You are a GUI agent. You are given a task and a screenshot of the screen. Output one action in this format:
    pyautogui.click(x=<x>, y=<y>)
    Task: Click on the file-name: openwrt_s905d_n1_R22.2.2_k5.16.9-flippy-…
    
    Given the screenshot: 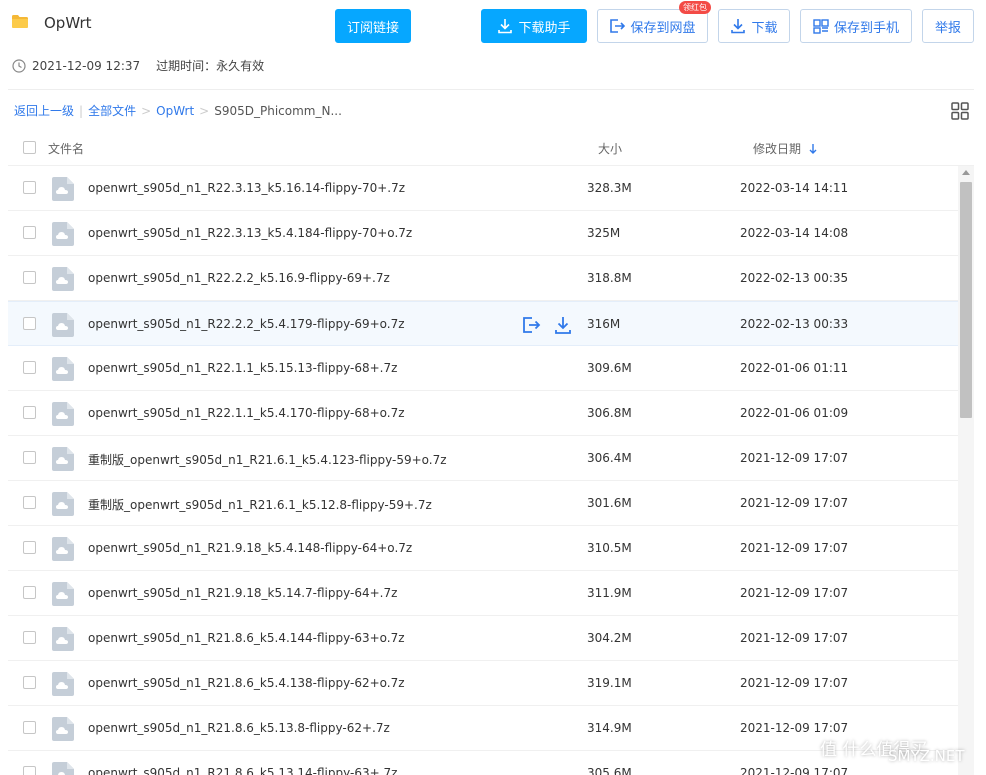 What is the action you would take?
    pyautogui.click(x=239, y=278)
    